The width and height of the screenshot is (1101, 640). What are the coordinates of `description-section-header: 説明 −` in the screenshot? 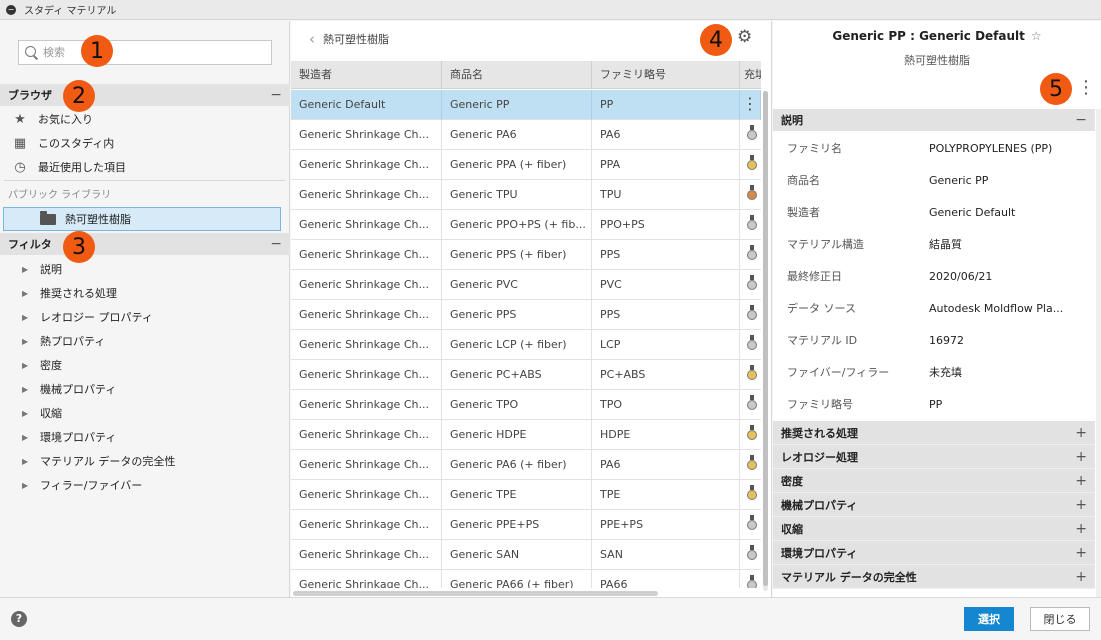 It's located at (934, 120).